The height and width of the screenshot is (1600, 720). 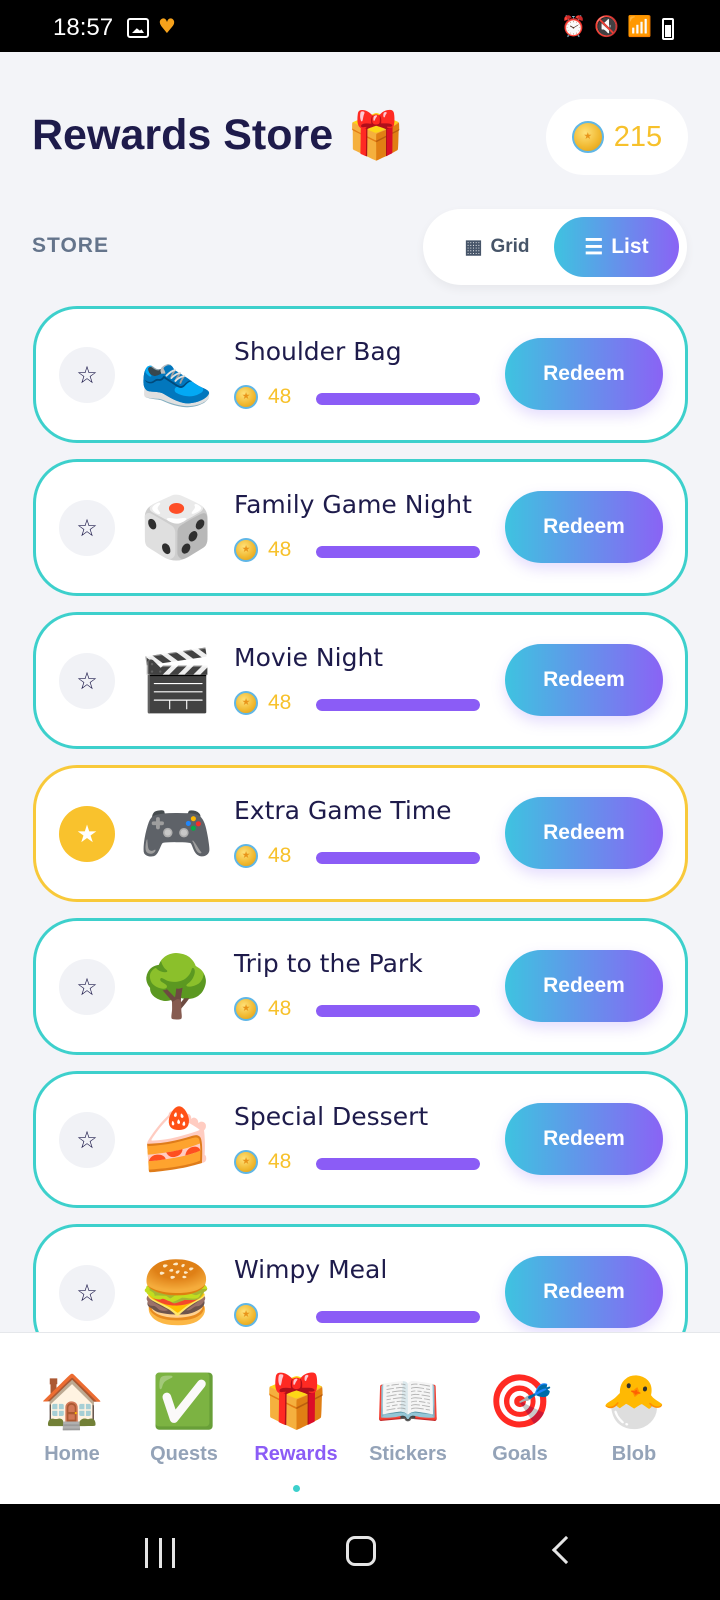 What do you see at coordinates (343, 810) in the screenshot?
I see `reward-name: Extra Game Time` at bounding box center [343, 810].